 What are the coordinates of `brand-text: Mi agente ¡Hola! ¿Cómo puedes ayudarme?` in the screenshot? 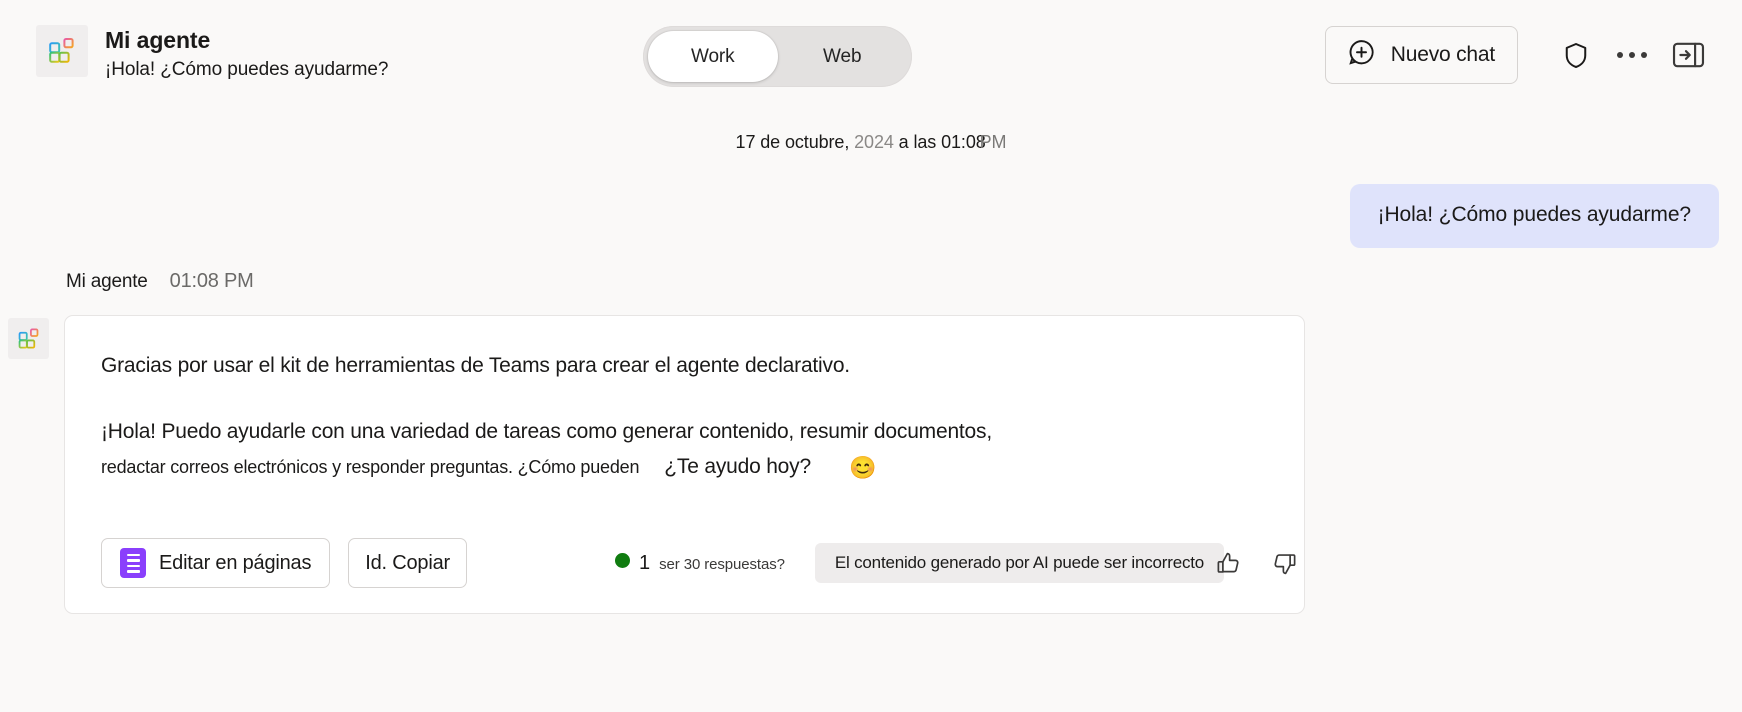 It's located at (246, 54).